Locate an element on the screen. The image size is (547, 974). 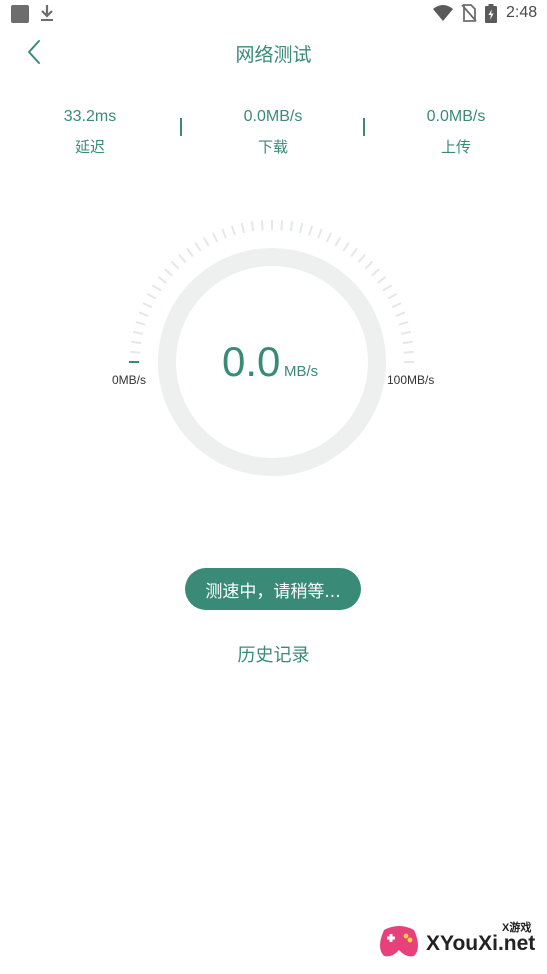
speed-gauge is located at coordinates (271, 348).